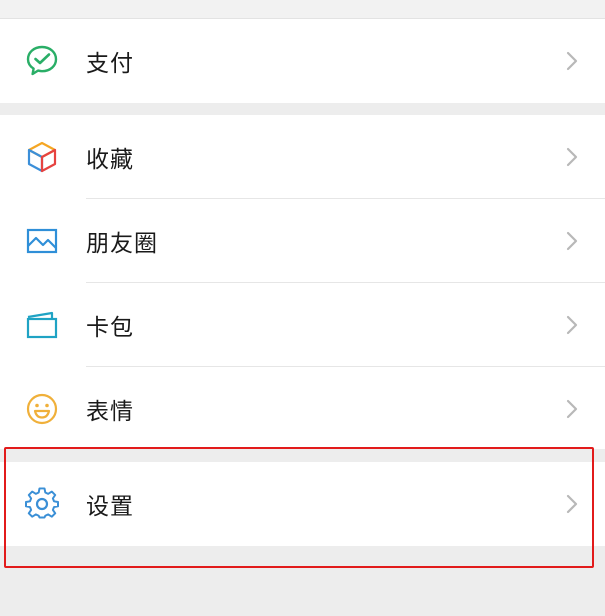  I want to click on menu-item-settings: 设置, so click(302, 504).